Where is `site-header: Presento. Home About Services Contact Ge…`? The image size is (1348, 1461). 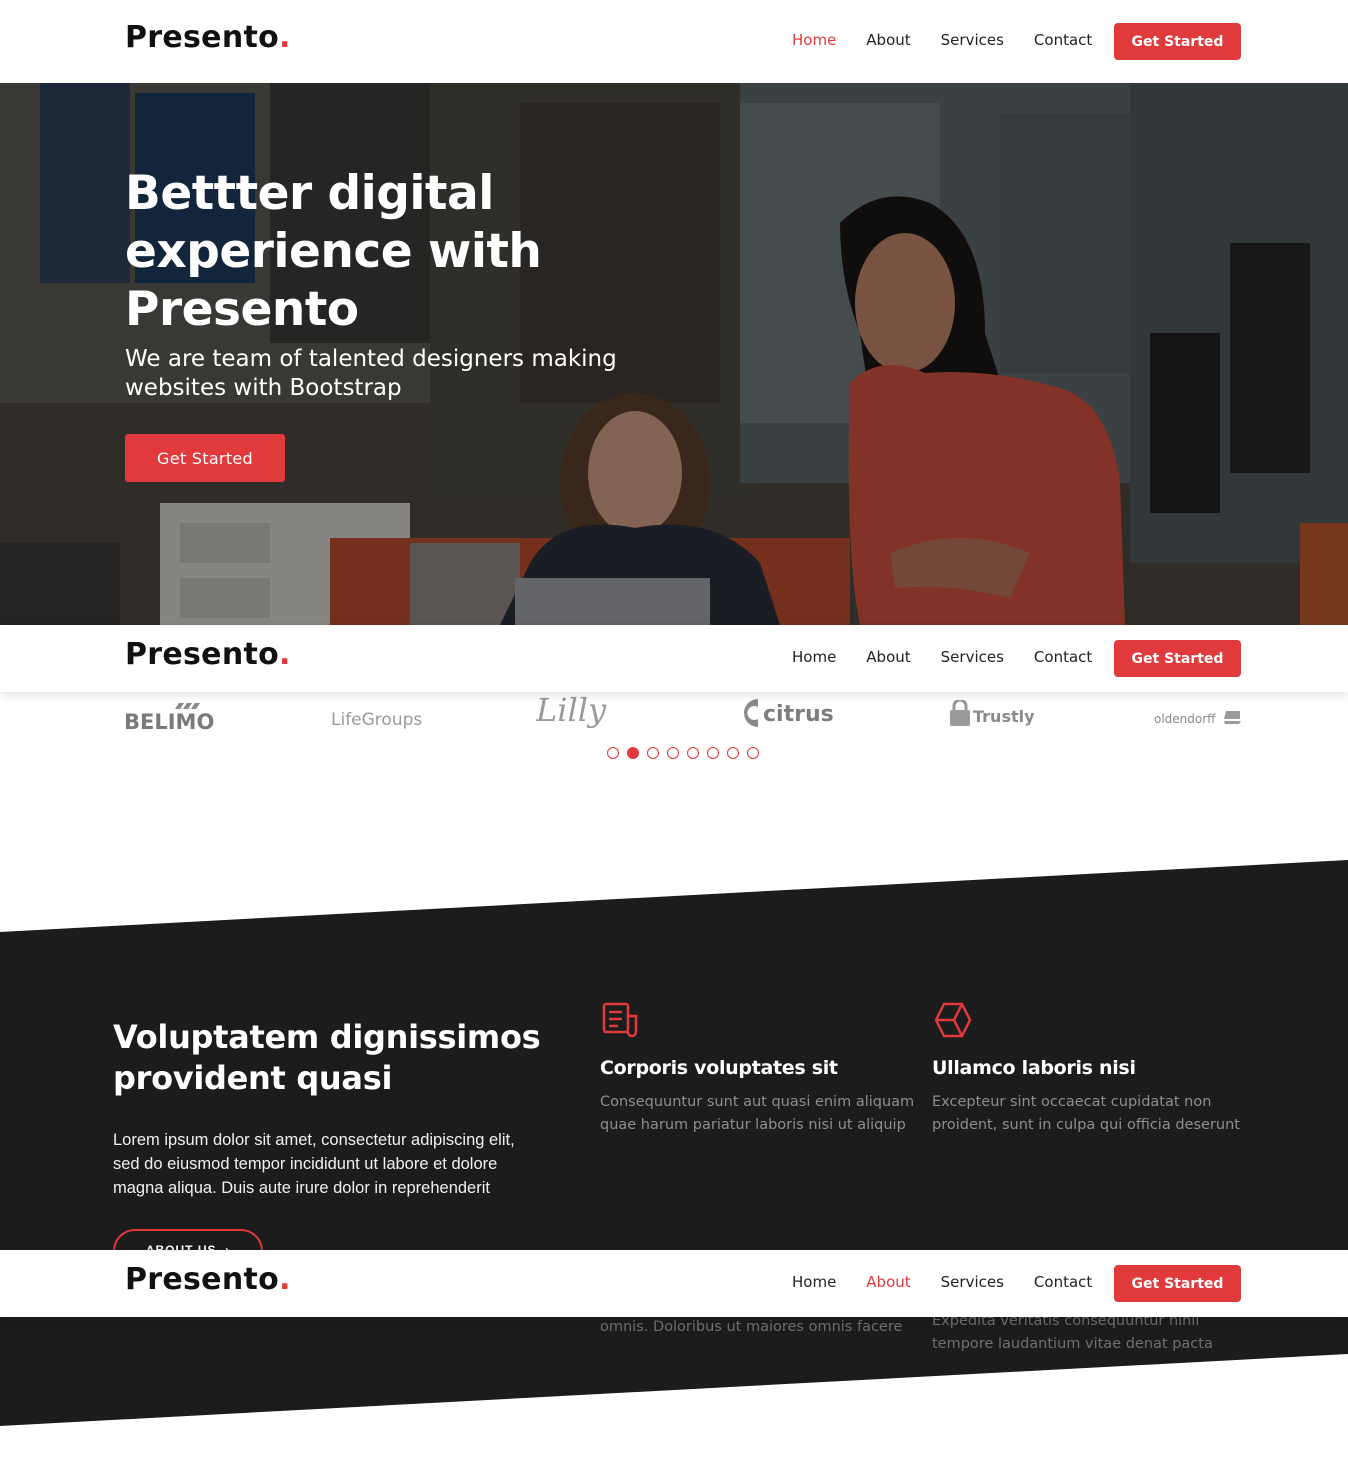
site-header: Presento. Home About Services Contact Ge… is located at coordinates (674, 41).